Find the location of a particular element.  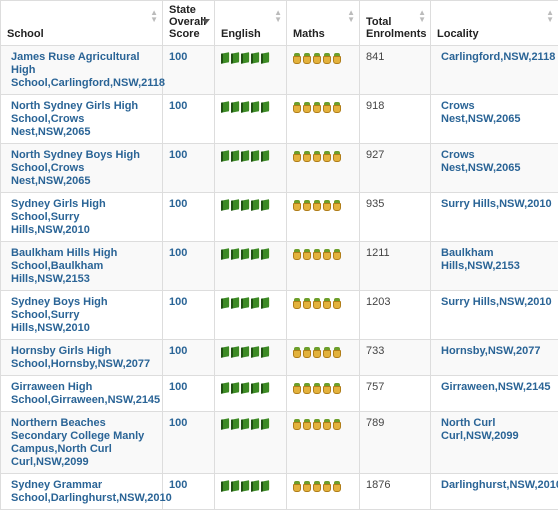

column-header-locality: ▲▼ Locality is located at coordinates (494, 23).